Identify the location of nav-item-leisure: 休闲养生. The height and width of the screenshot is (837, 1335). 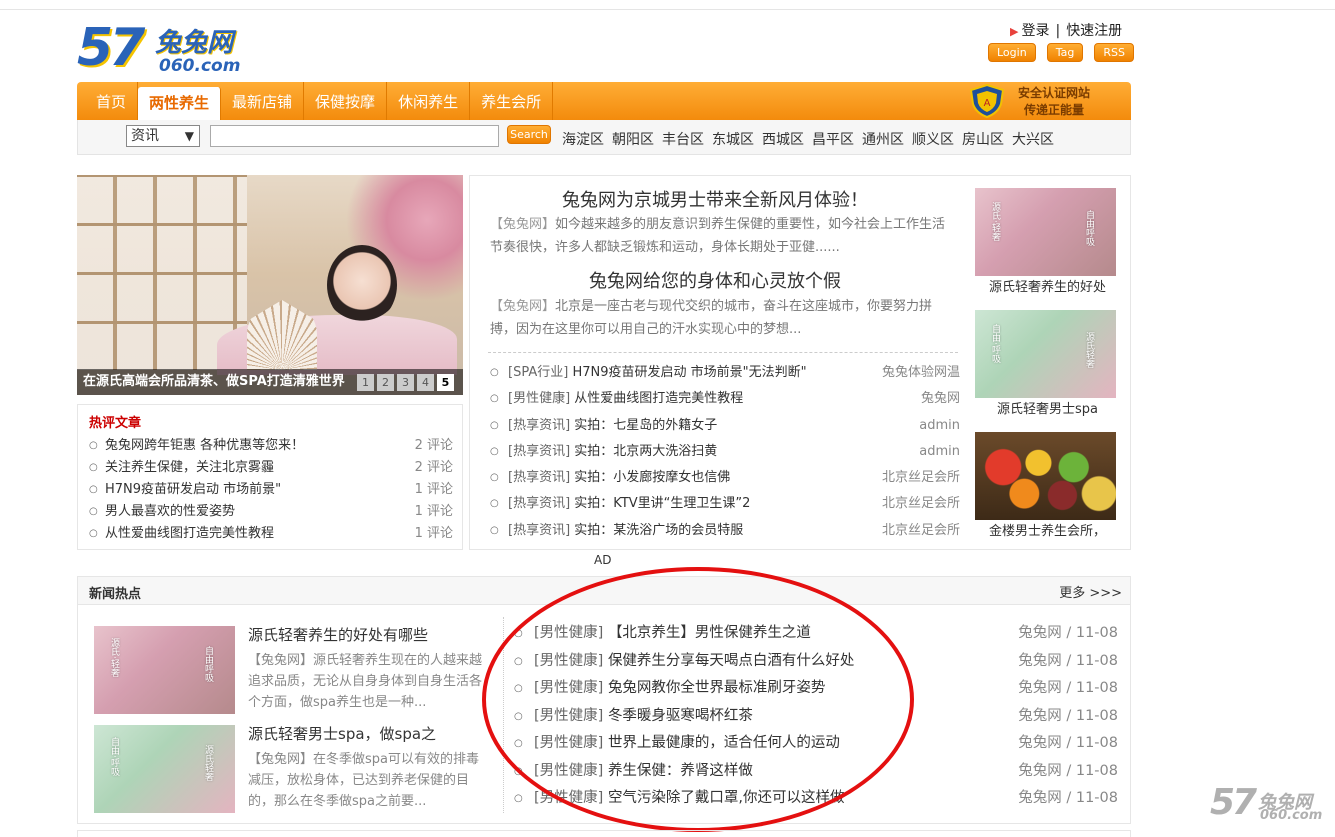
(429, 101).